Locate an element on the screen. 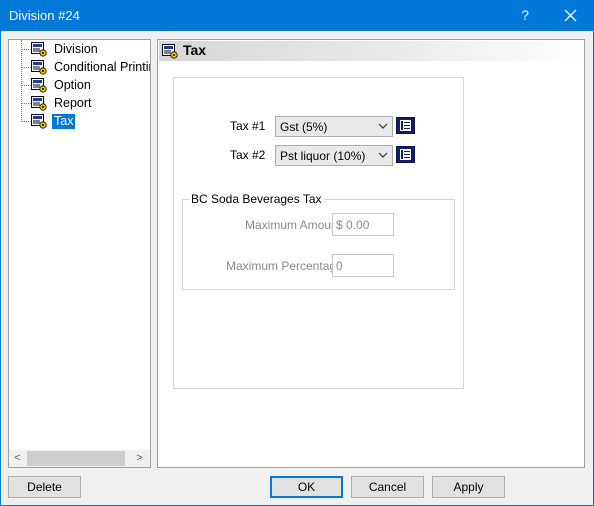 The height and width of the screenshot is (506, 594). tax1-label: Tax #1 is located at coordinates (248, 126).